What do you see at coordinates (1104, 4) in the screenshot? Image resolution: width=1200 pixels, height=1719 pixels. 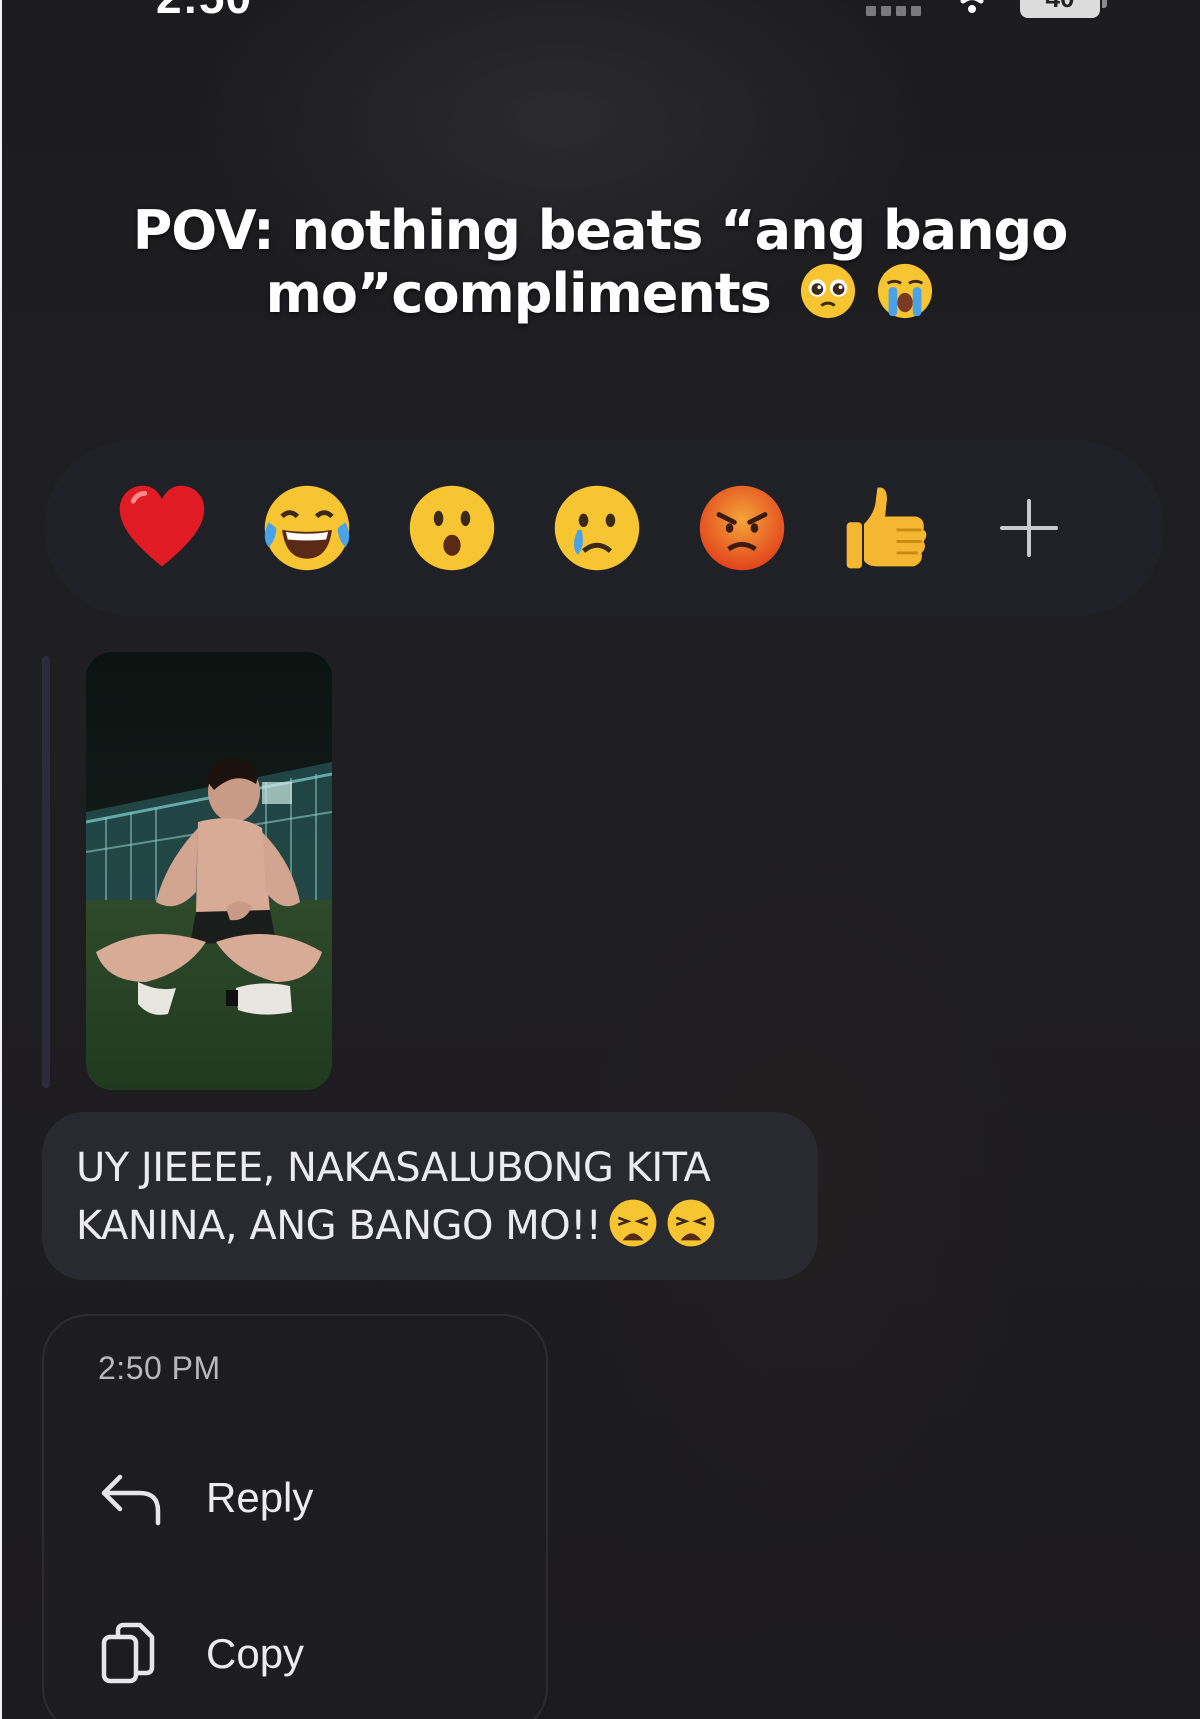 I see `battery-cap` at bounding box center [1104, 4].